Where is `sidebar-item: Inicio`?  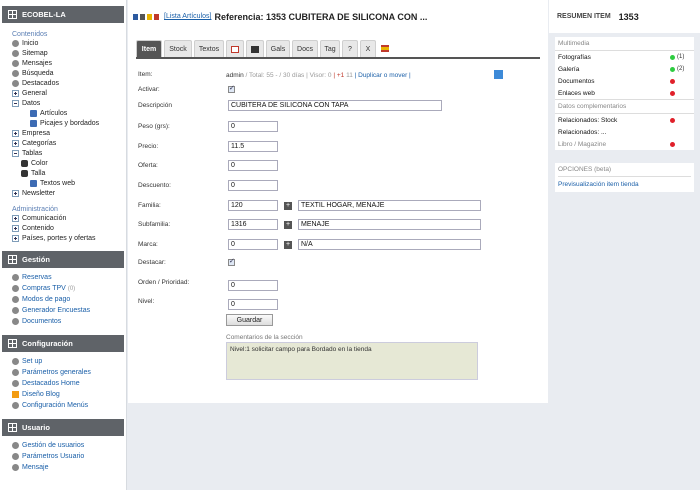 sidebar-item: Inicio is located at coordinates (69, 43).